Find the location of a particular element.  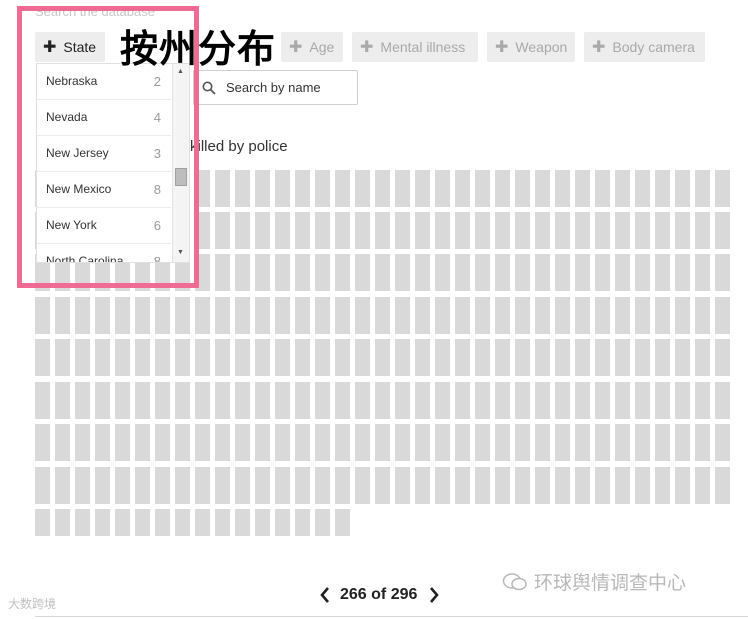

filter-age-button: ✚ Age is located at coordinates (312, 47).